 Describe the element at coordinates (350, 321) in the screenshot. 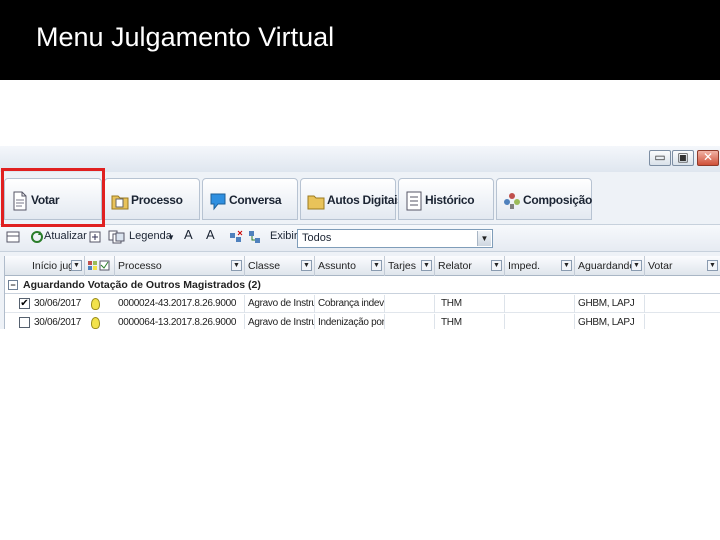

I see `cell-assunto: Indenização por Da` at that location.